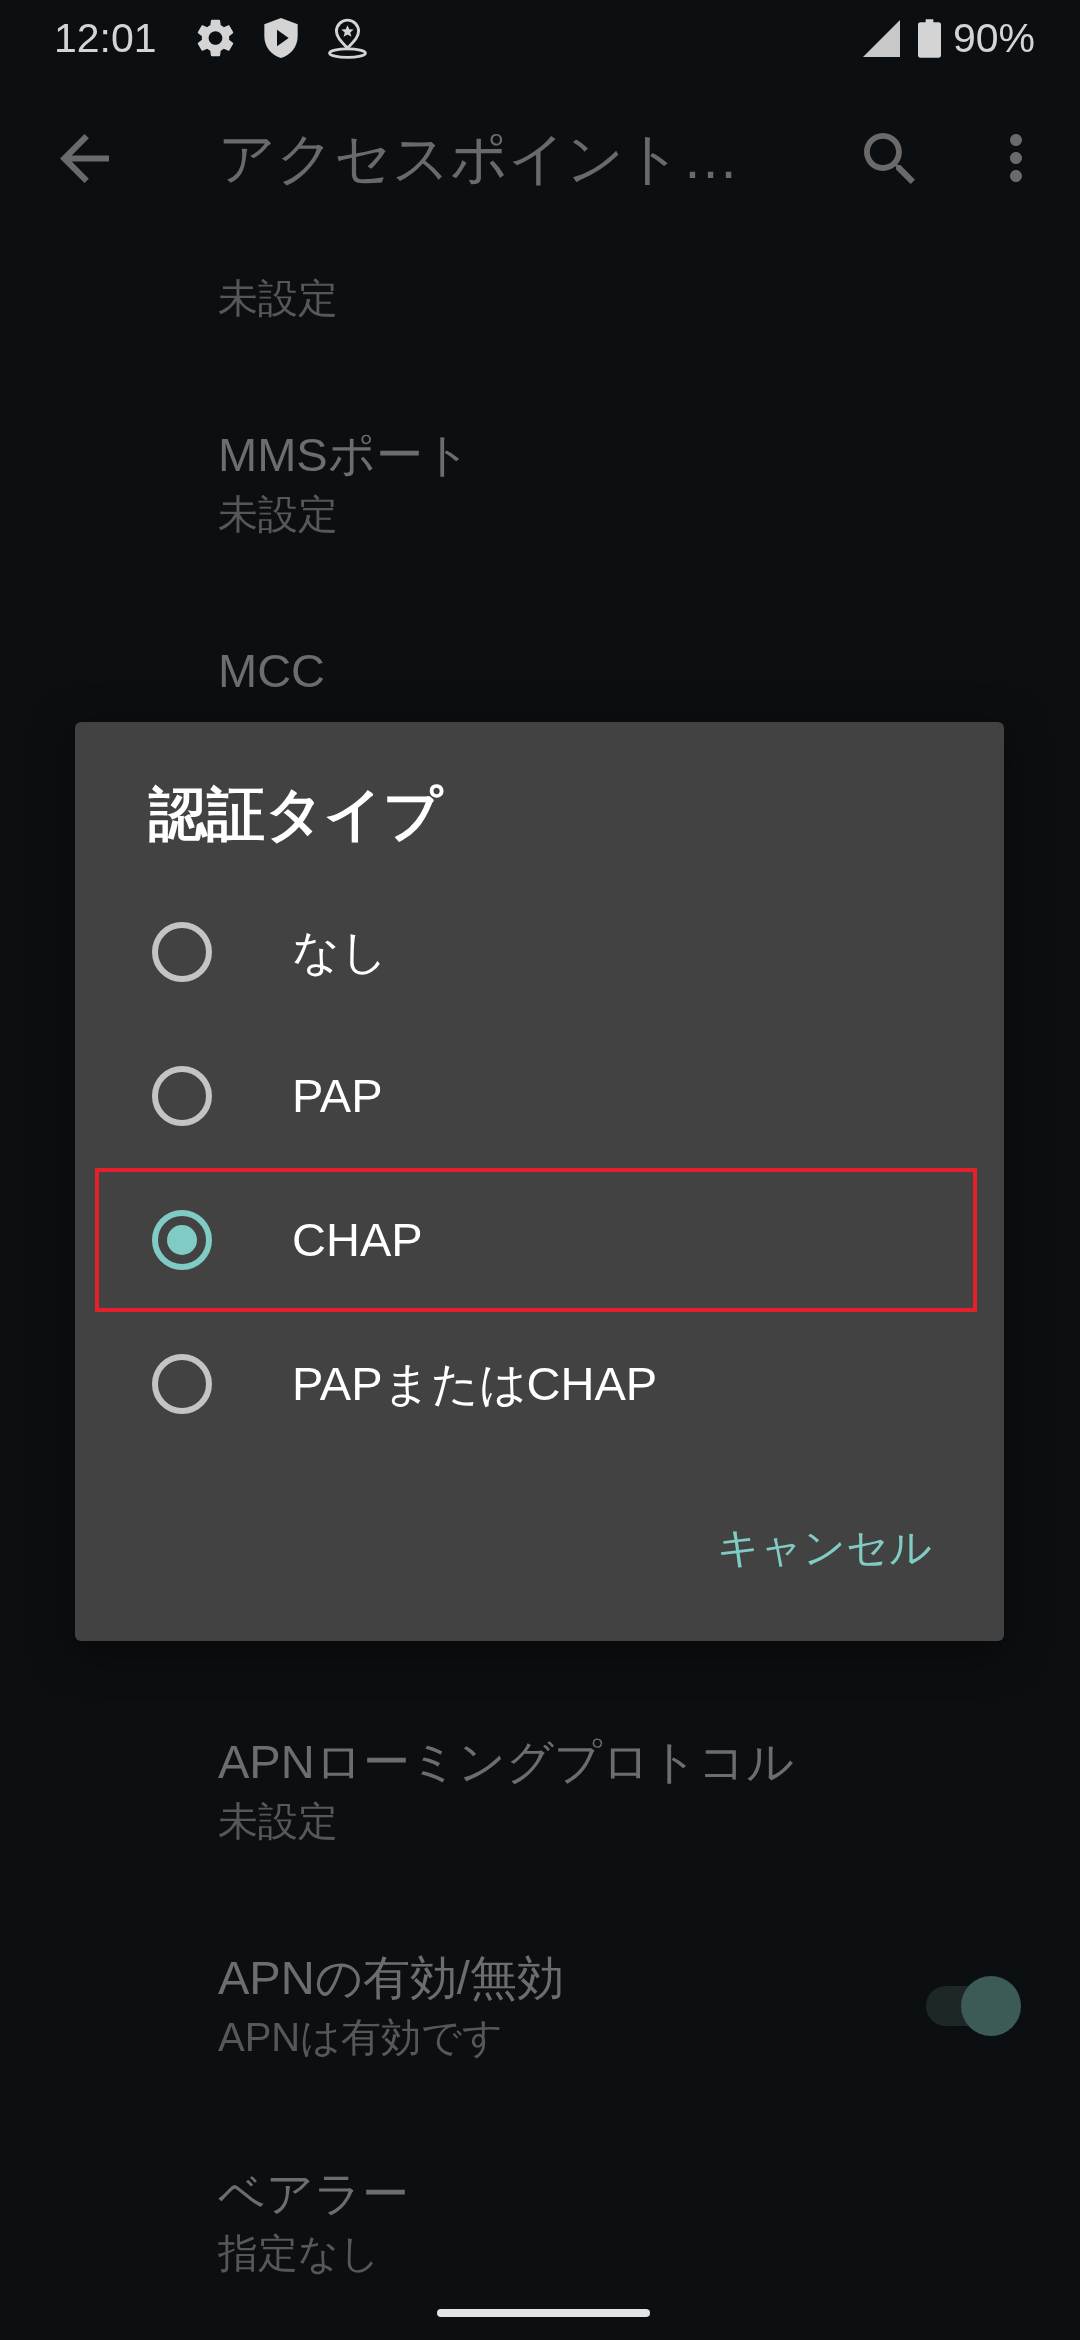  I want to click on setting-title: APNの有効/無効, so click(391, 1978).